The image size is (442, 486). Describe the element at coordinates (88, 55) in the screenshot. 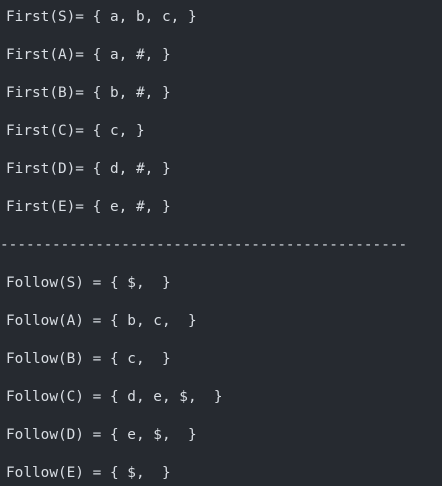

I see `first-set-a: First(A)= { a, #, }` at that location.